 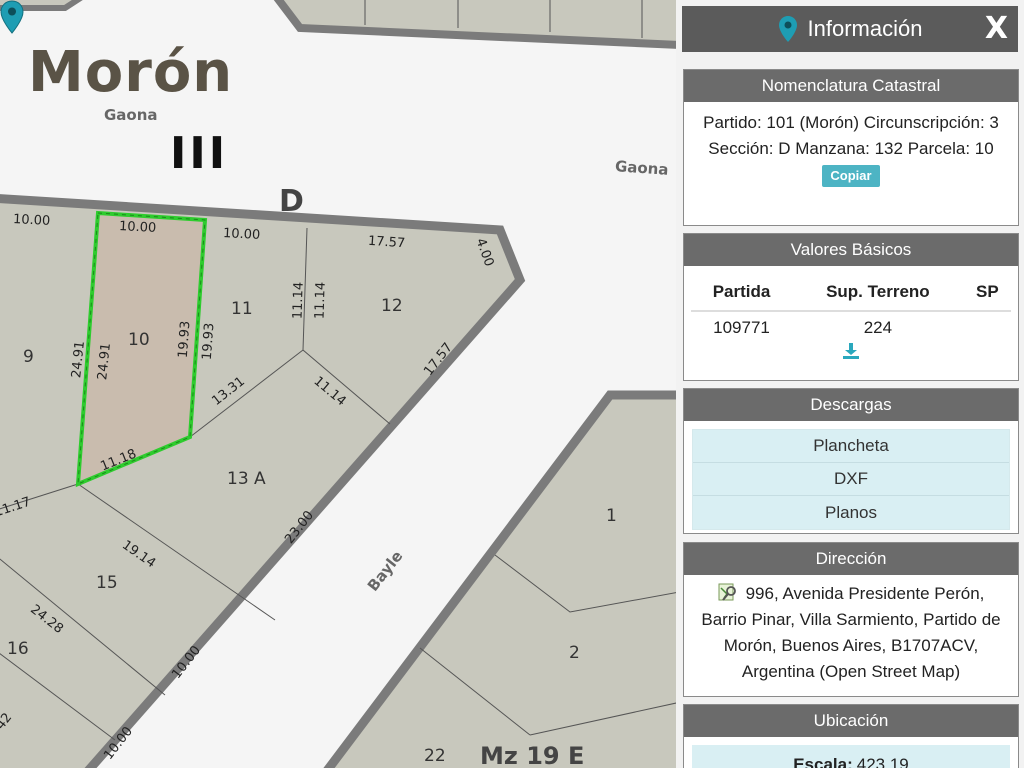 What do you see at coordinates (642, 168) in the screenshot?
I see `locality-label-right: Gaona` at bounding box center [642, 168].